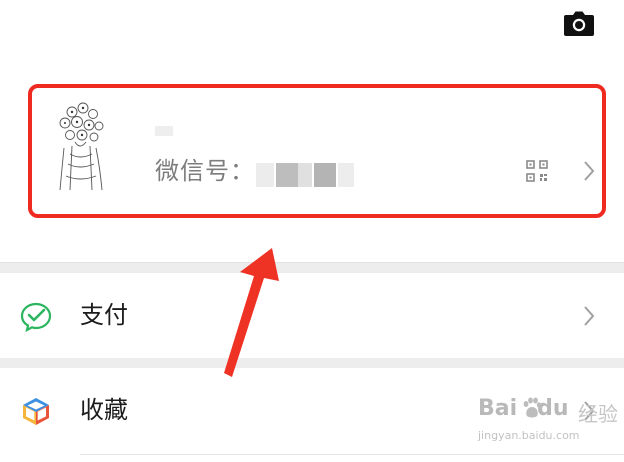 Image resolution: width=624 pixels, height=462 pixels. I want to click on wechat-pay-icon, so click(36, 317).